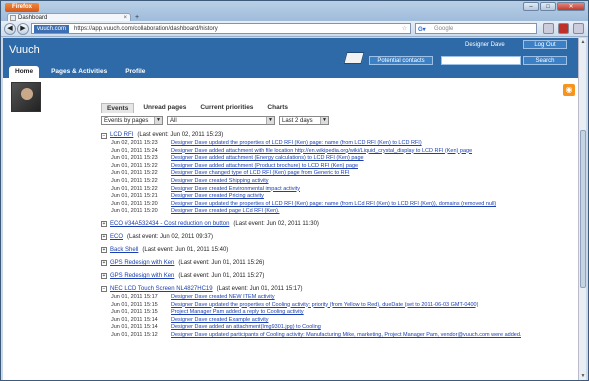 The width and height of the screenshot is (589, 381). I want to click on event-group-header: − LCD RFI (Last event: Jun 02, 2011 15:23), so click(340, 135).